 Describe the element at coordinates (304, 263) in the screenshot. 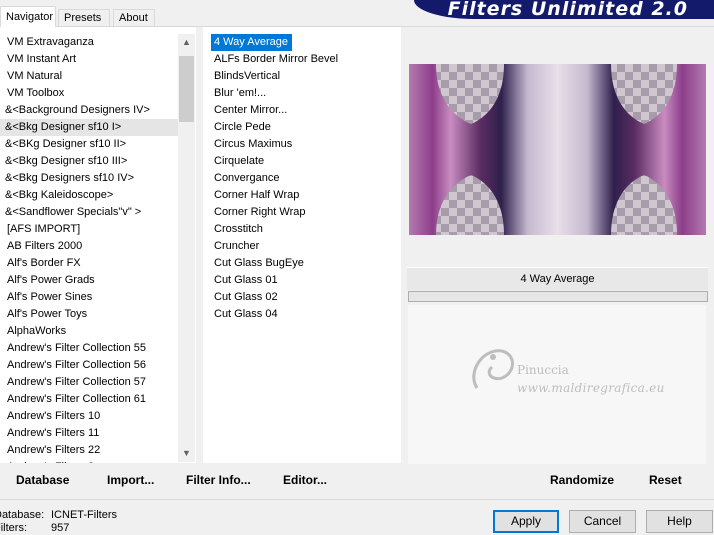

I see `filter-item: Cut Glass BugEye` at that location.